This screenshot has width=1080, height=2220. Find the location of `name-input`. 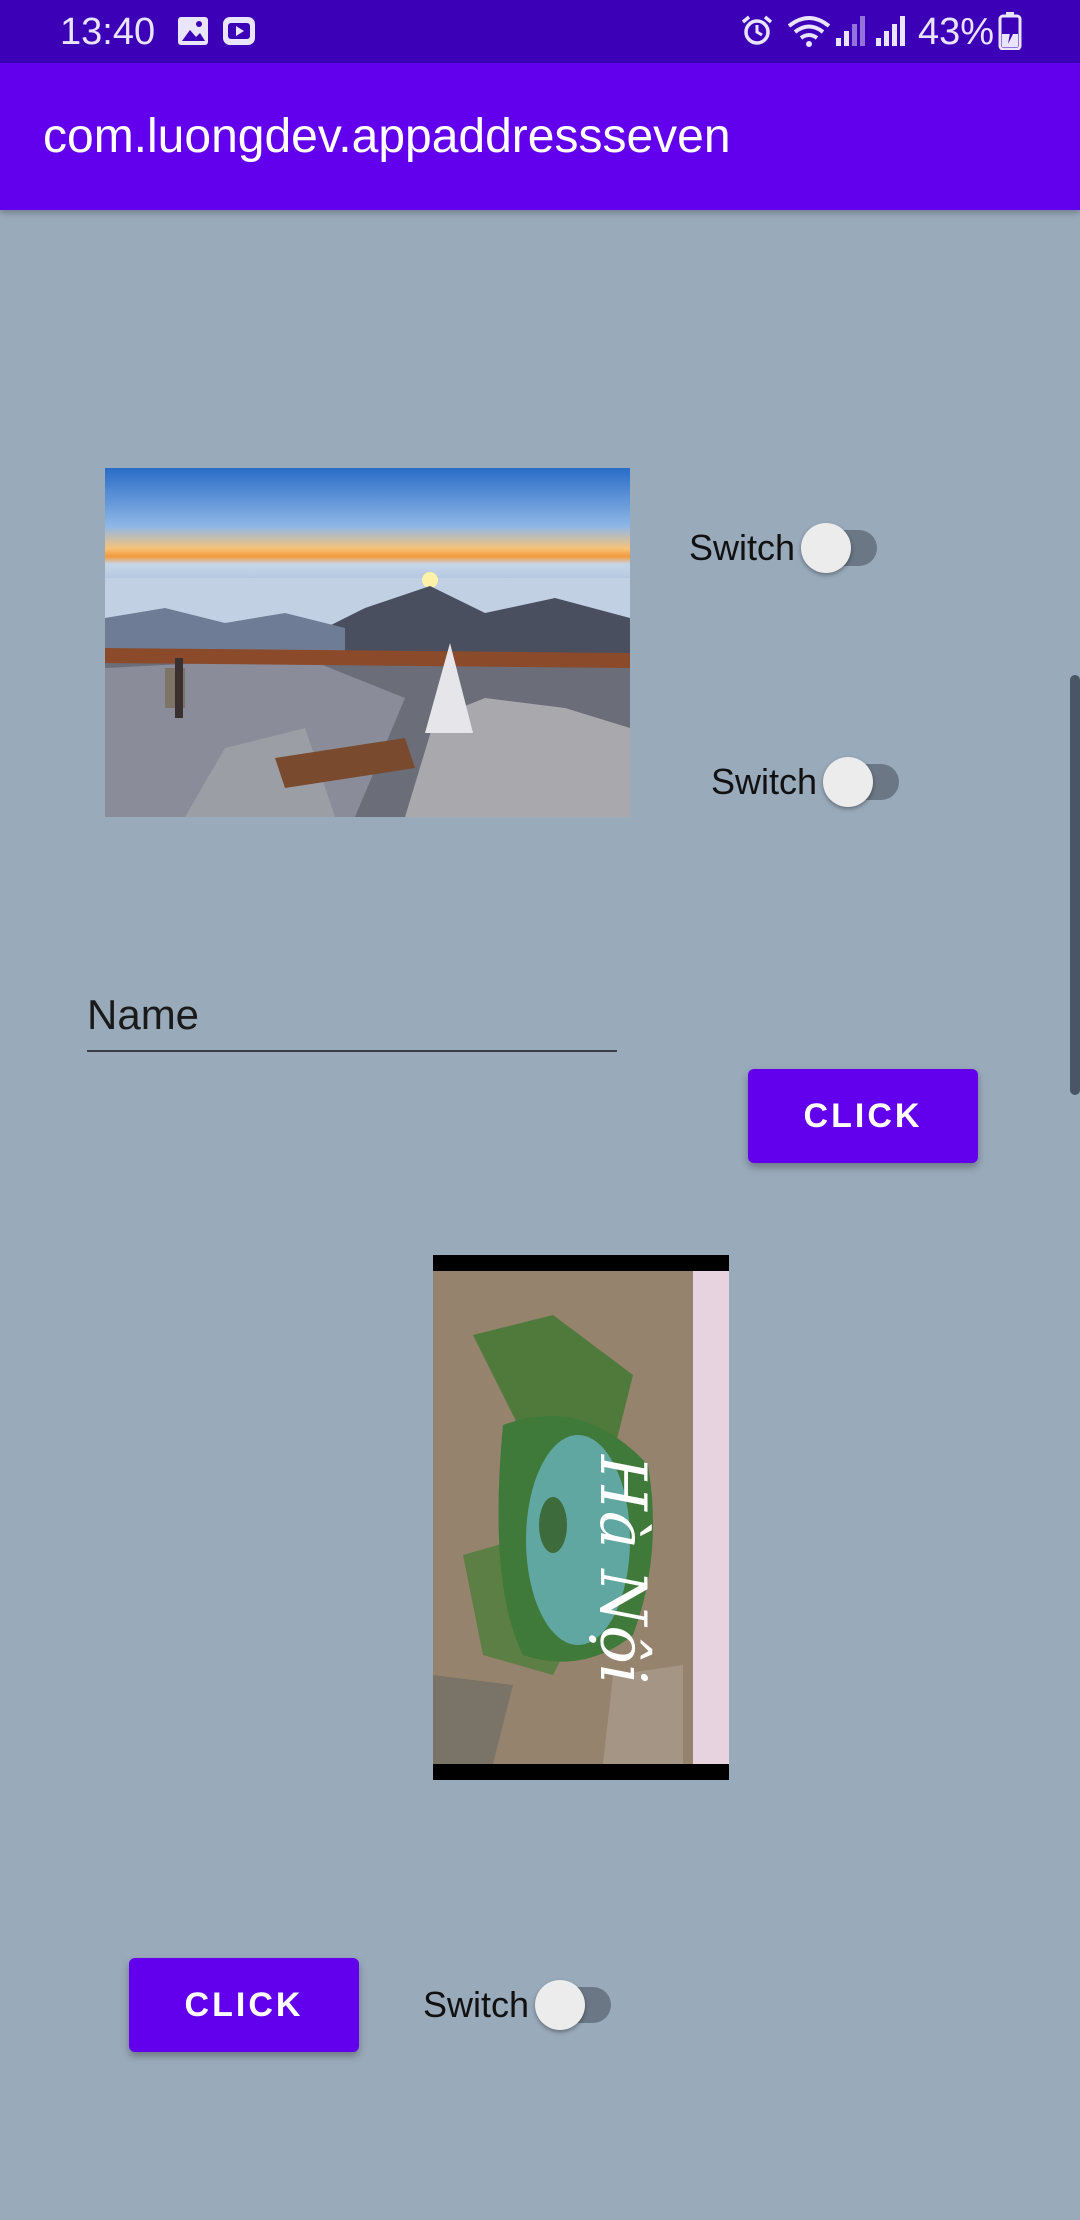

name-input is located at coordinates (352, 1016).